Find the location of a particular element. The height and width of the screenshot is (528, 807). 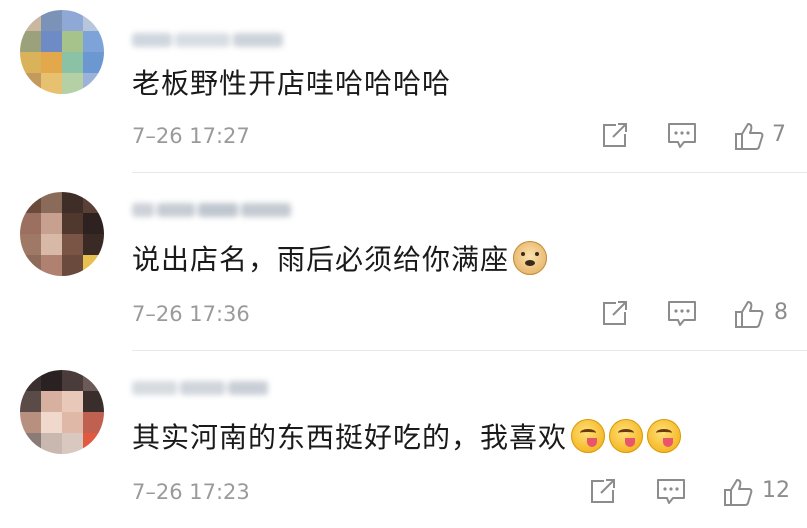

doge-emoji is located at coordinates (530, 258).